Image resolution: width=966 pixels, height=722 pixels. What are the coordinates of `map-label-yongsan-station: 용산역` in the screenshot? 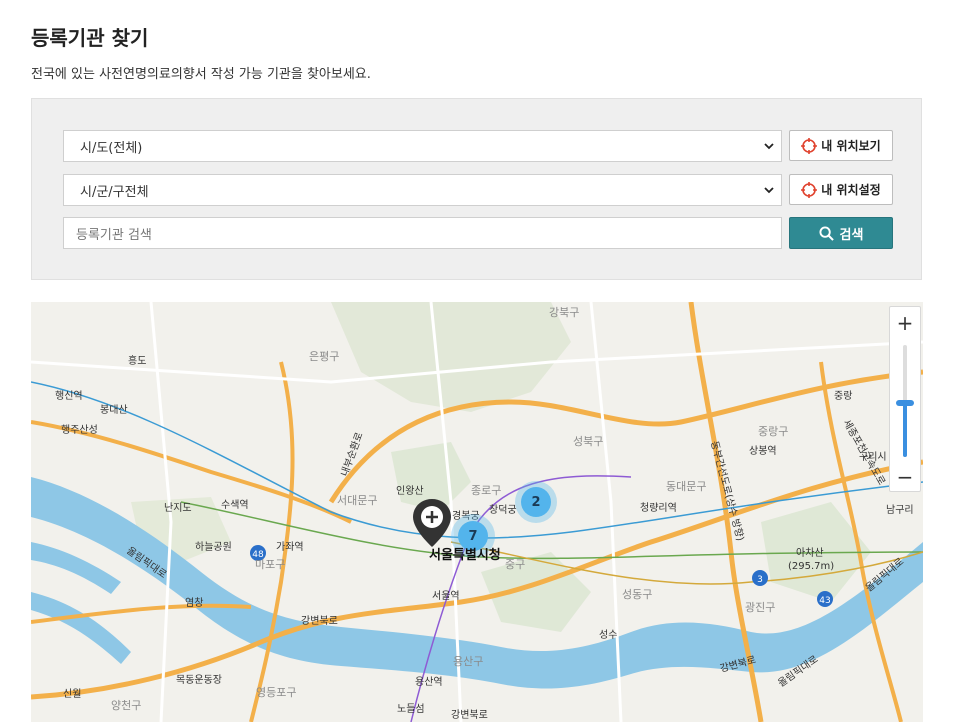 It's located at (429, 682).